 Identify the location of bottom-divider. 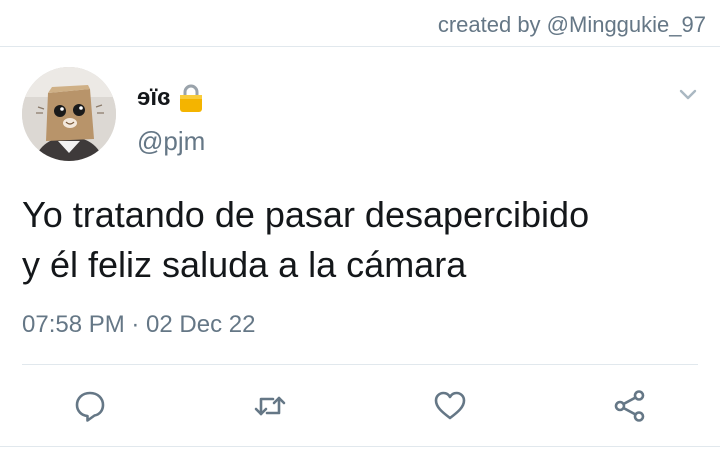
(360, 446).